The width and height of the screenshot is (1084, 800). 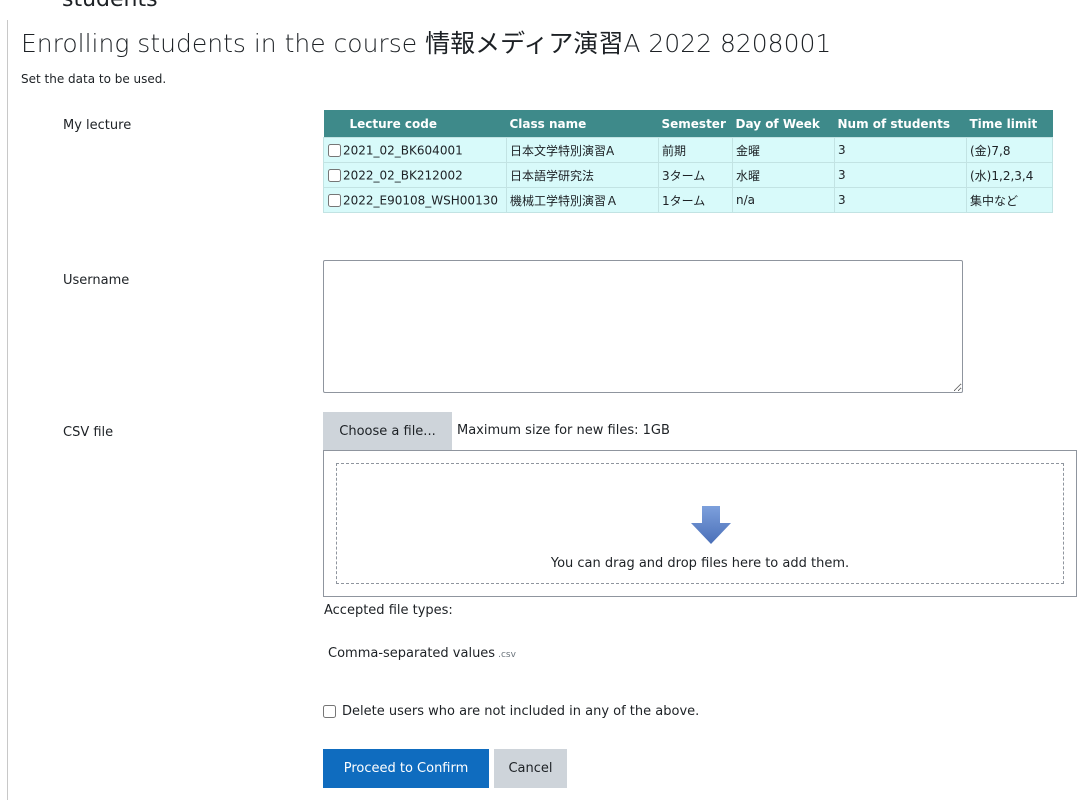 I want to click on filetype-extension: .csv, so click(x=507, y=655).